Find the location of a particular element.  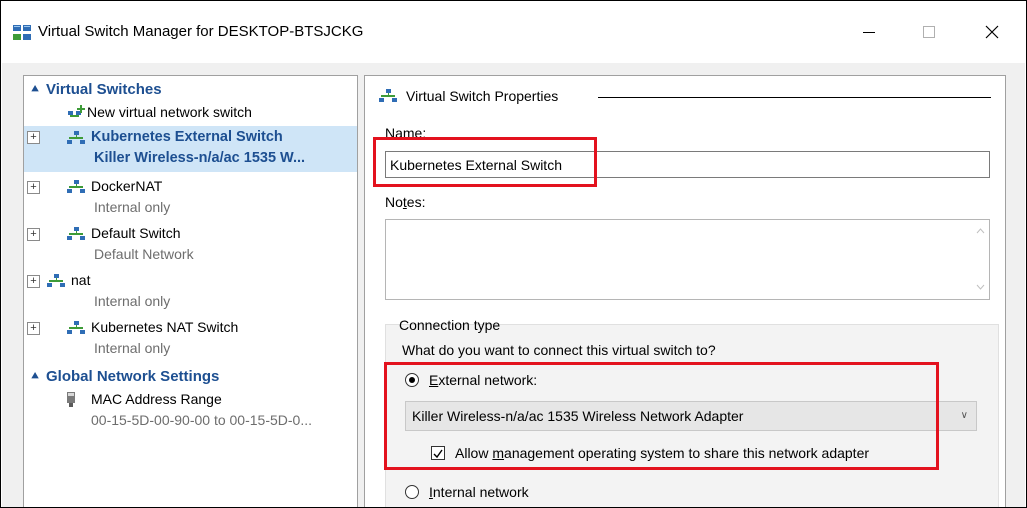

switch-name: DockerNAT is located at coordinates (127, 186).